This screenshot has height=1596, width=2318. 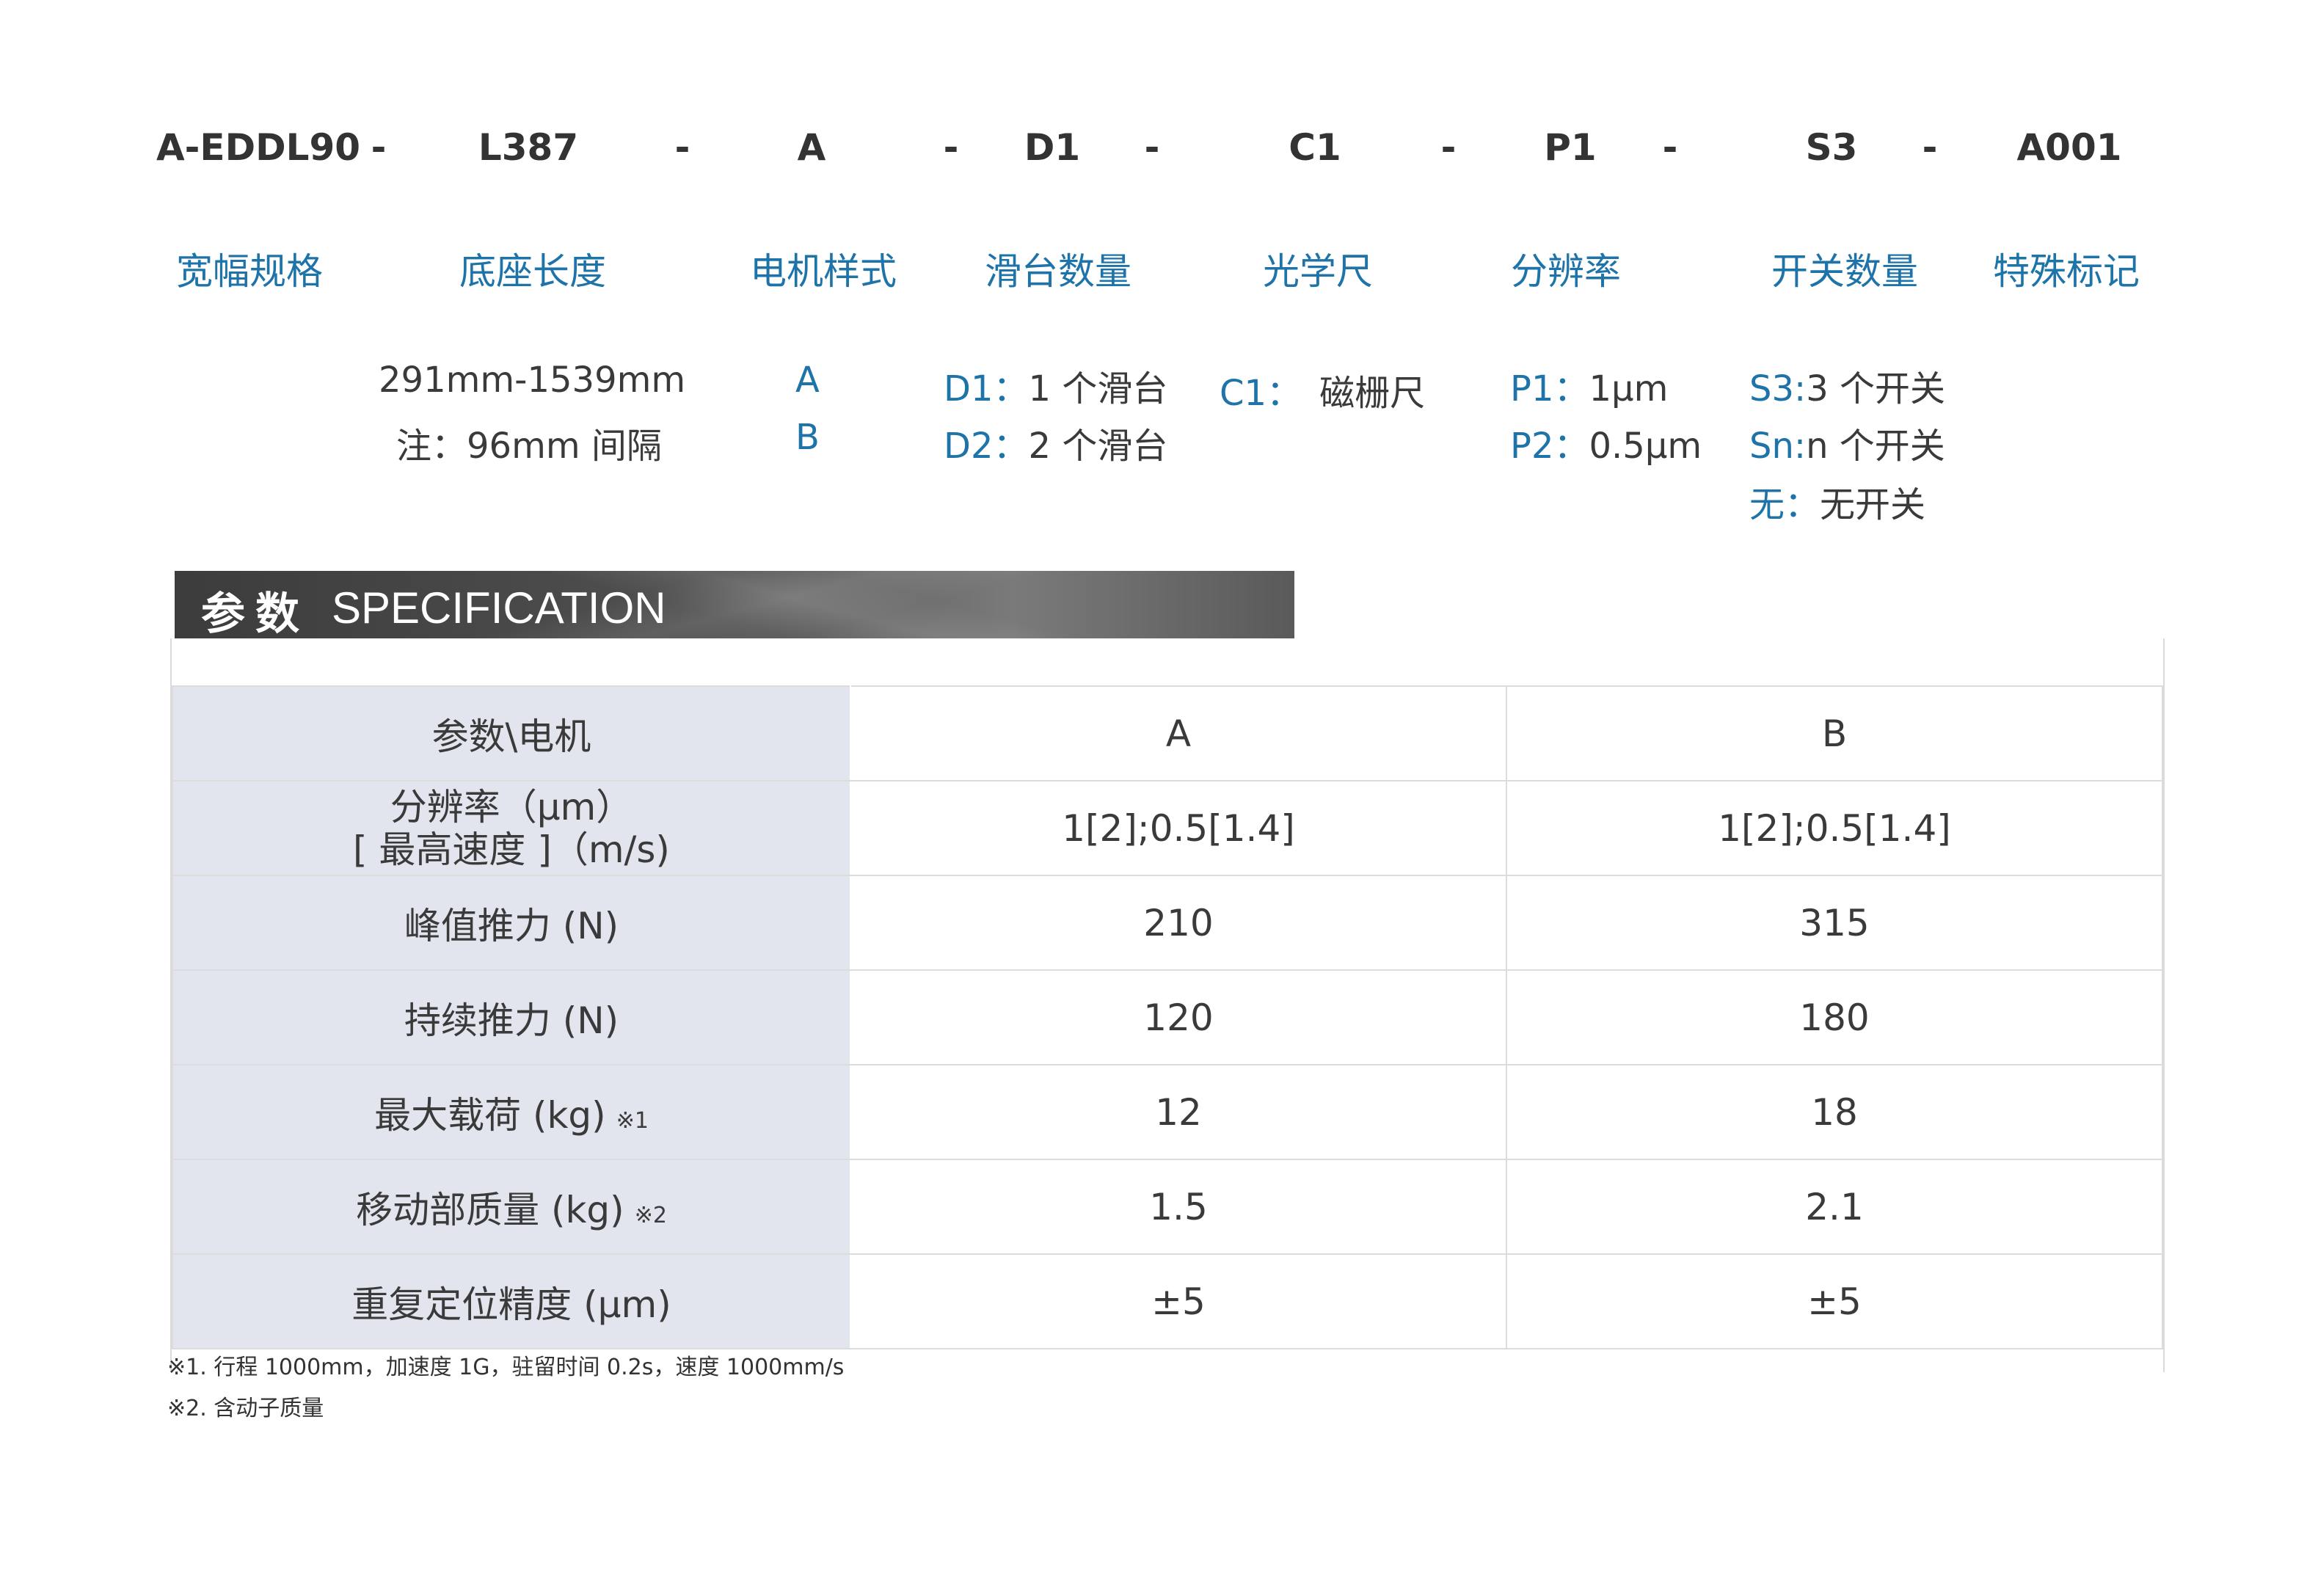 What do you see at coordinates (1834, 1017) in the screenshot?
I see `row-value-b: 180` at bounding box center [1834, 1017].